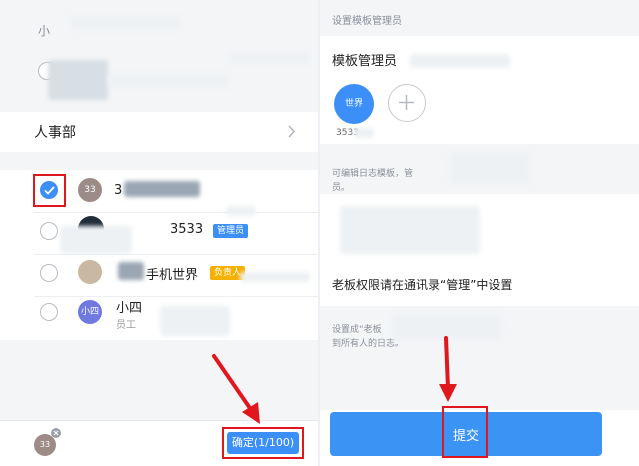 This screenshot has height=466, width=639. What do you see at coordinates (422, 285) in the screenshot?
I see `boss-permission-title: 老板权限请在通讯录“管理”中设置` at bounding box center [422, 285].